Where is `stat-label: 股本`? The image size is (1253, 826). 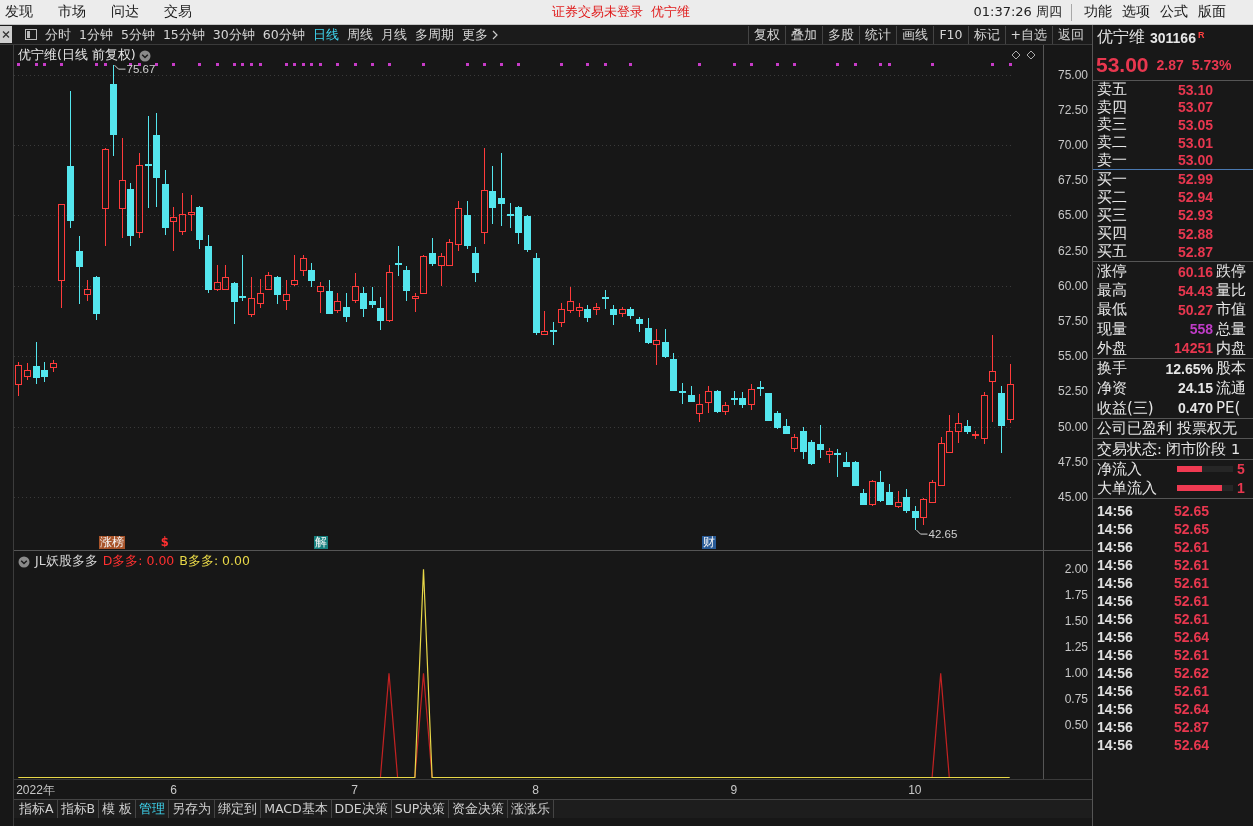
stat-label: 股本 is located at coordinates (1231, 369).